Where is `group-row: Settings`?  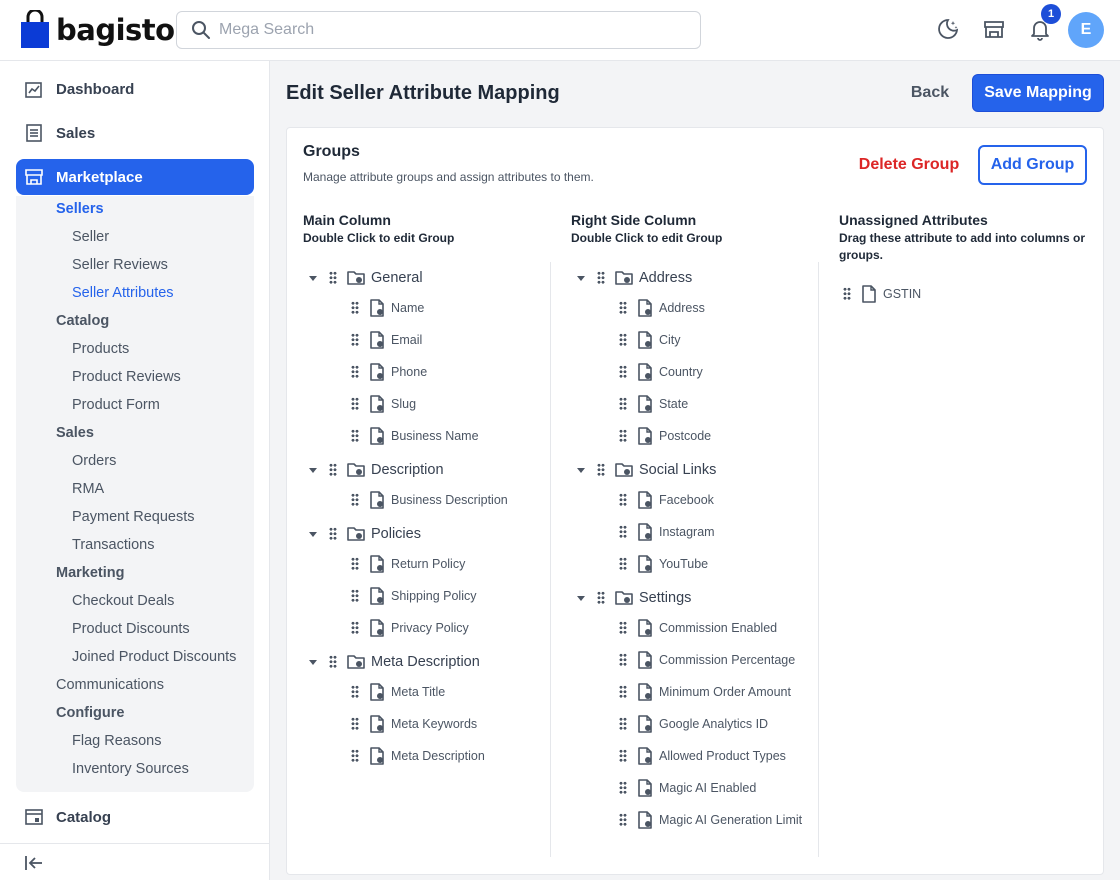 group-row: Settings is located at coordinates (634, 598).